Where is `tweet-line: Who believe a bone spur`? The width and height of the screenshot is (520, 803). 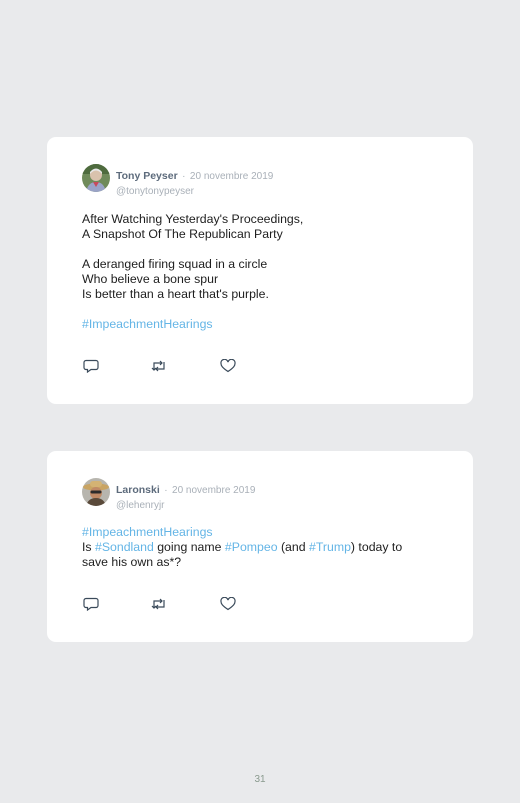 tweet-line: Who believe a bone spur is located at coordinates (150, 279).